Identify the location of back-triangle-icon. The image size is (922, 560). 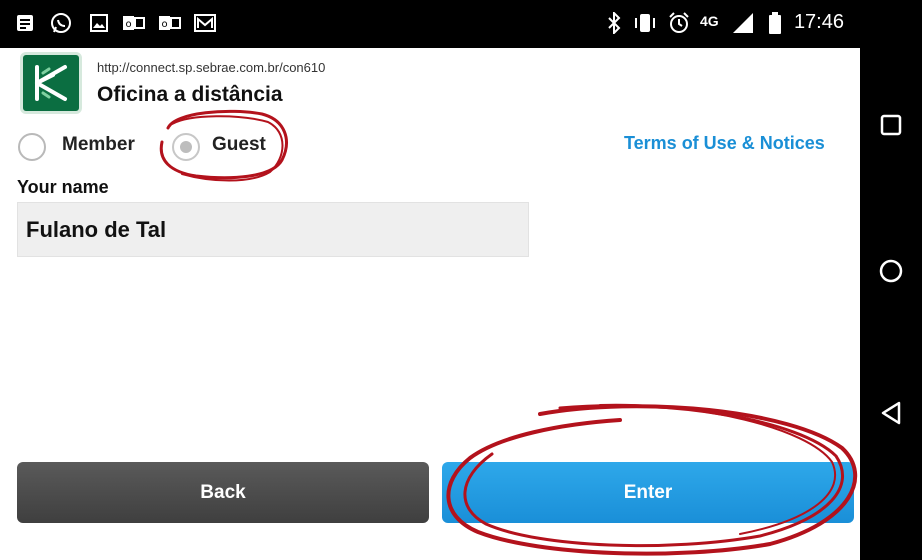
(891, 413).